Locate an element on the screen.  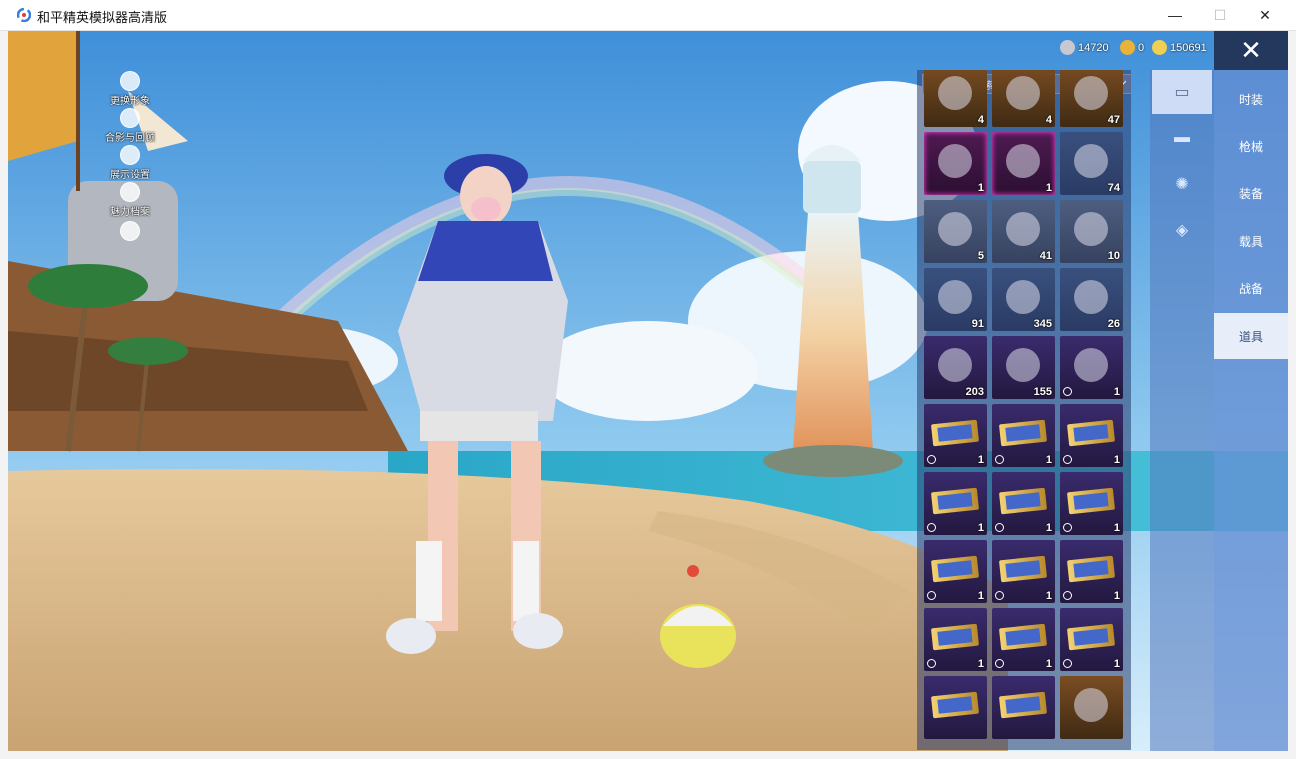
currency-value: 14720 is located at coordinates (1093, 47).